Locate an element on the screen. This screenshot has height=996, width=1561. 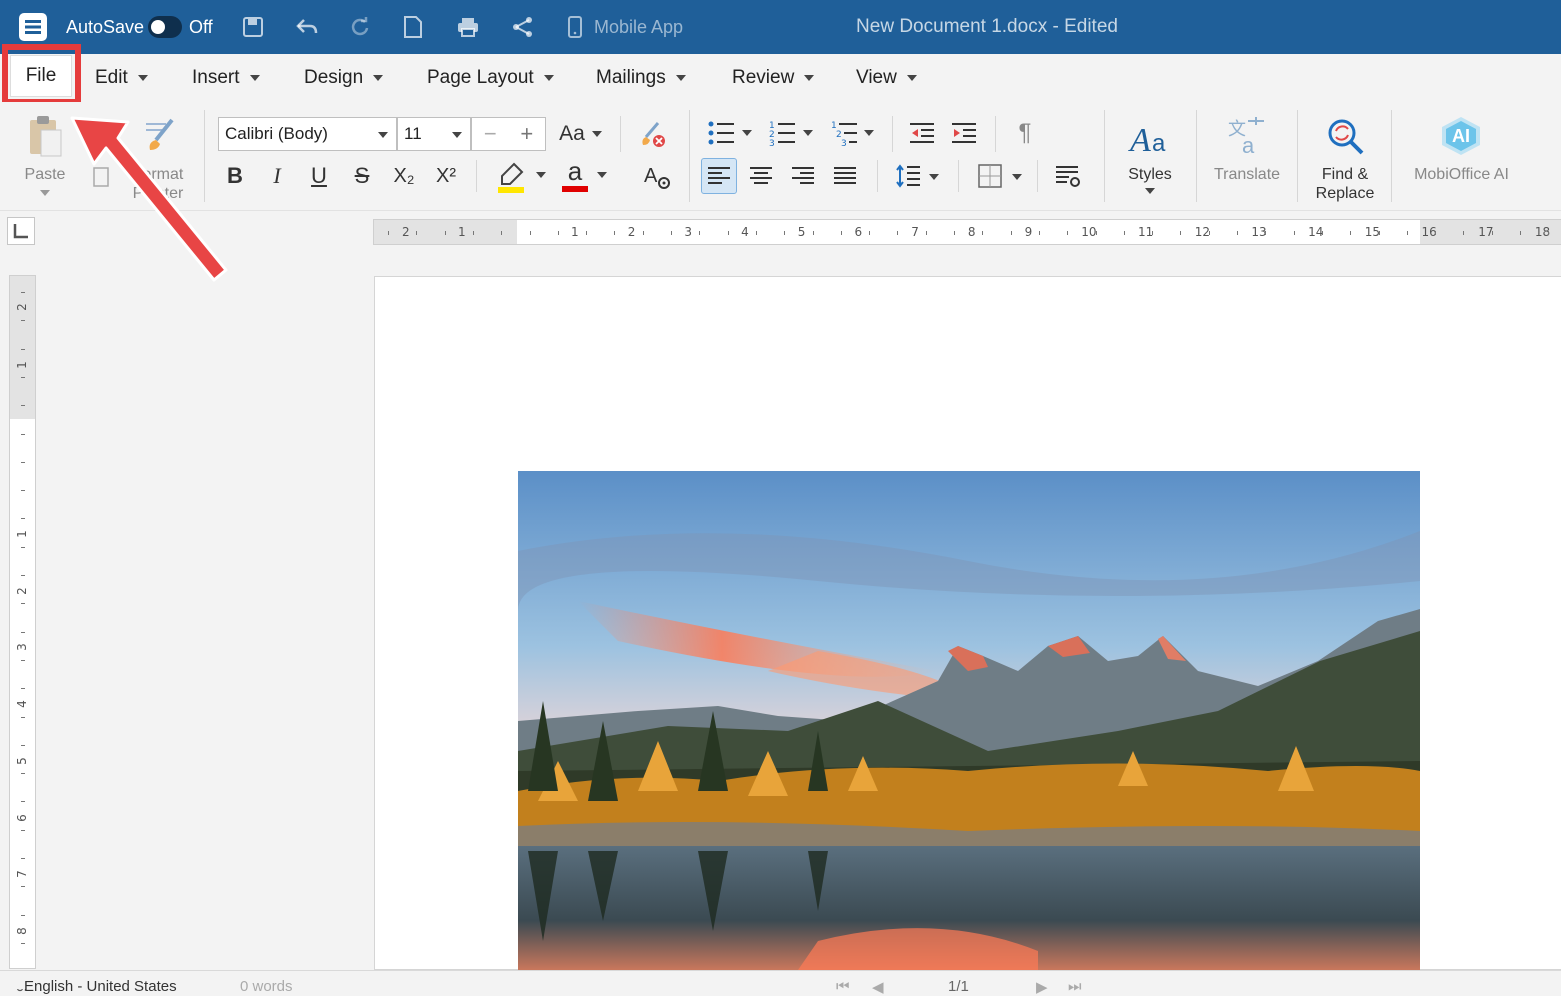
find-replace-button is located at coordinates (1345, 136).